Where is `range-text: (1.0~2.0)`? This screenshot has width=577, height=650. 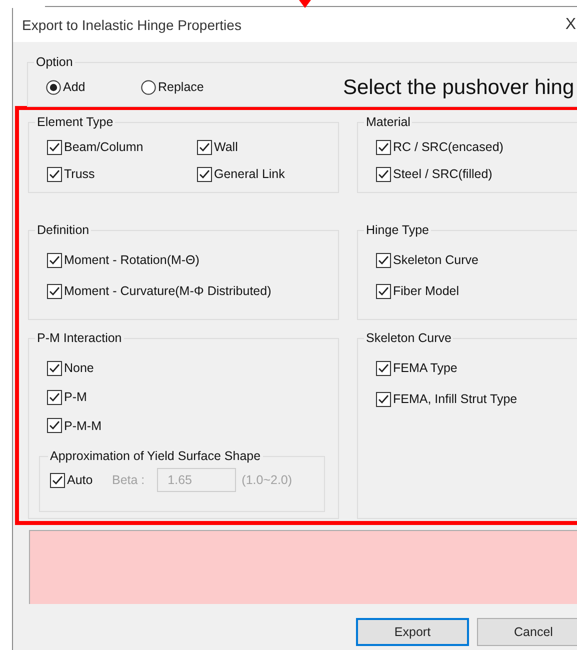 range-text: (1.0~2.0) is located at coordinates (267, 480).